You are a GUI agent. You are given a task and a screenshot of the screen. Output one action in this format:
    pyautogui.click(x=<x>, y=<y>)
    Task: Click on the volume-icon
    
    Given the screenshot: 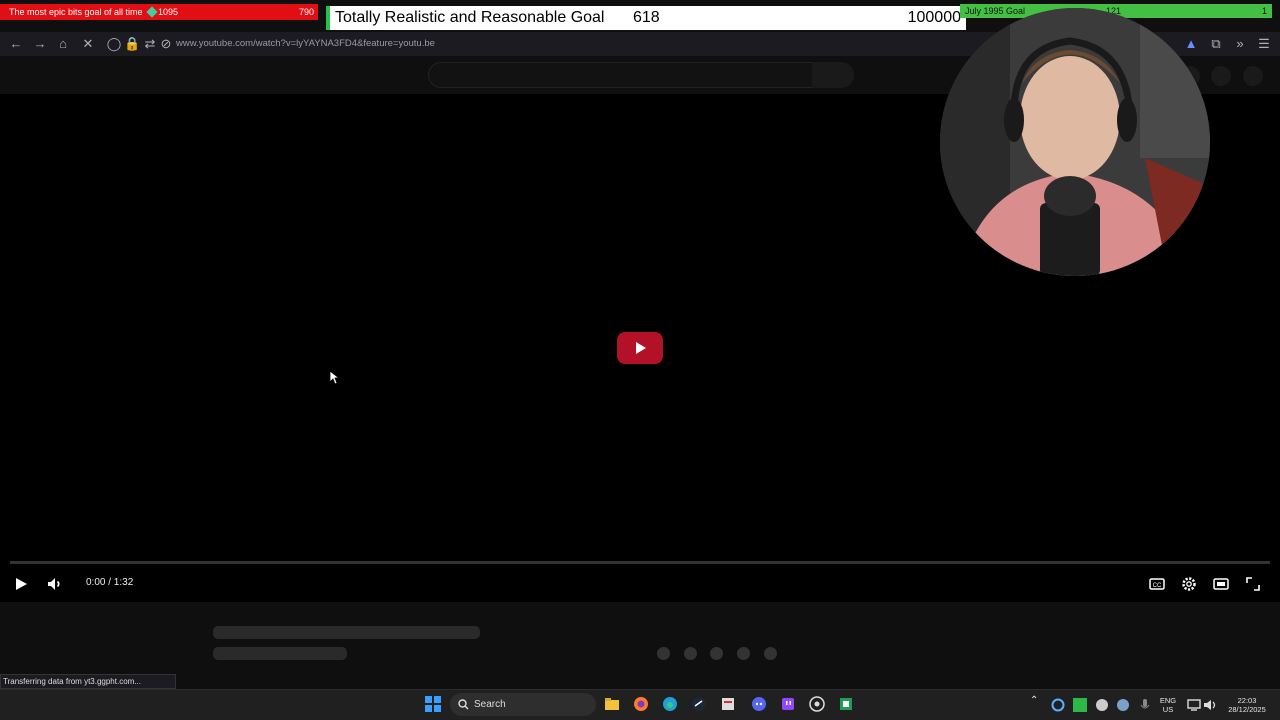 What is the action you would take?
    pyautogui.click(x=55, y=584)
    